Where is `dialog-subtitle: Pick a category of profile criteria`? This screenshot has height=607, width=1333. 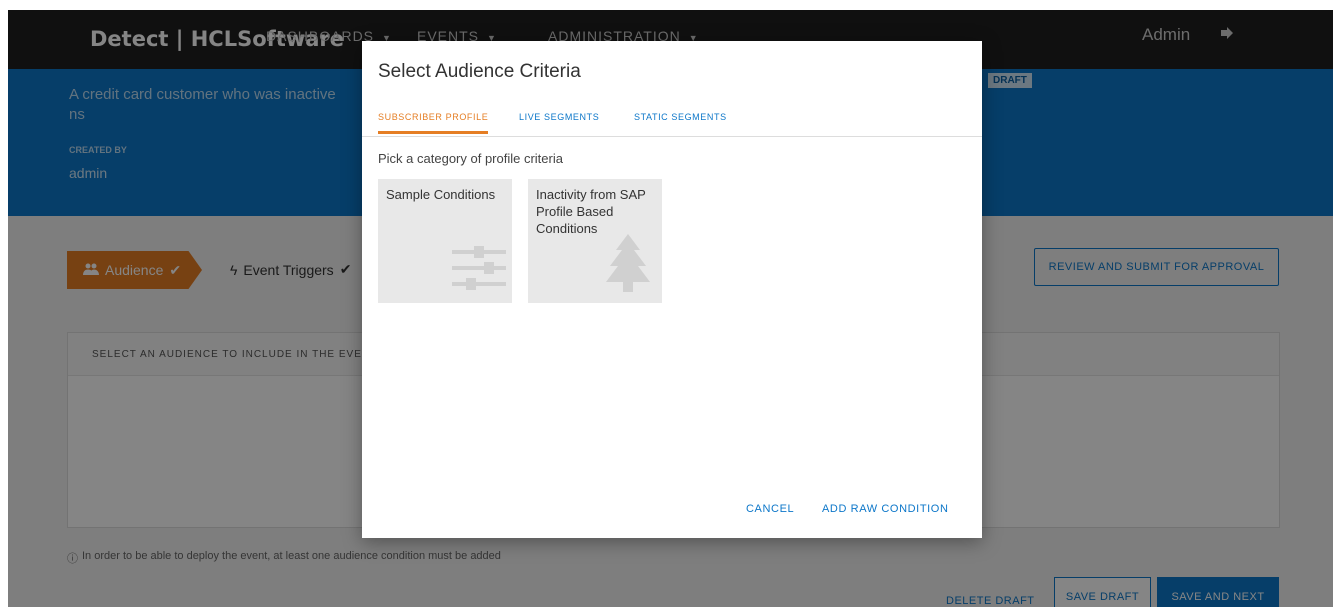 dialog-subtitle: Pick a category of profile criteria is located at coordinates (470, 158).